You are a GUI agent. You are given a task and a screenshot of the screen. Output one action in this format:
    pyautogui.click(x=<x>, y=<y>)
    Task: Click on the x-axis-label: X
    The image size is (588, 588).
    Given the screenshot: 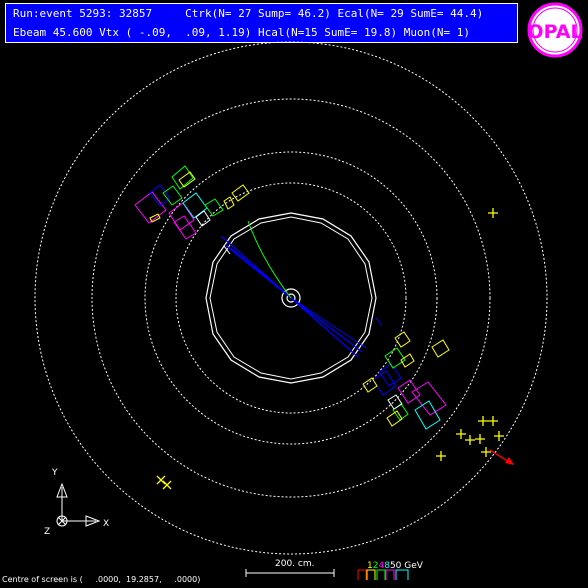 What is the action you would take?
    pyautogui.click(x=106, y=524)
    